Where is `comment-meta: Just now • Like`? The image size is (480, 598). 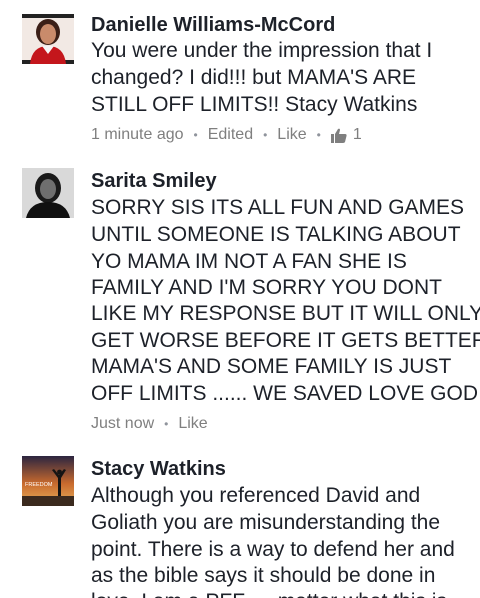 comment-meta: Just now • Like is located at coordinates (149, 424).